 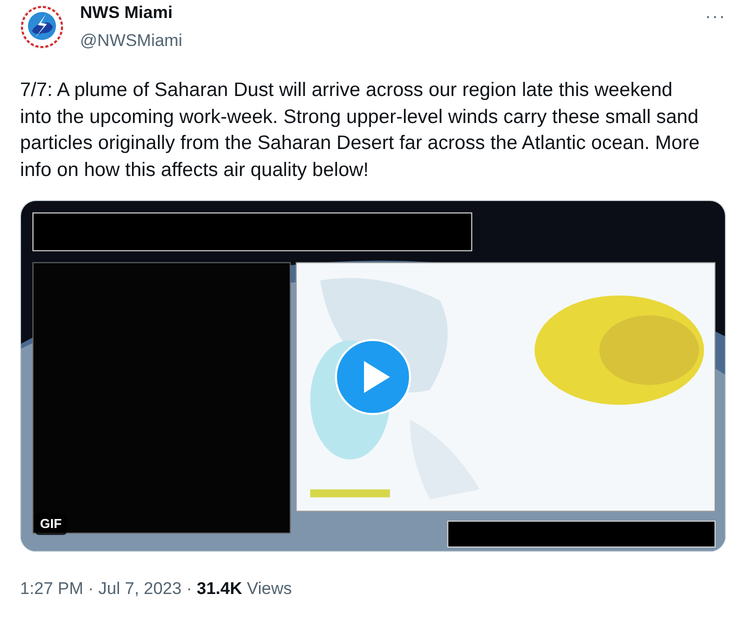 What do you see at coordinates (51, 523) in the screenshot?
I see `gif-badge: GIF` at bounding box center [51, 523].